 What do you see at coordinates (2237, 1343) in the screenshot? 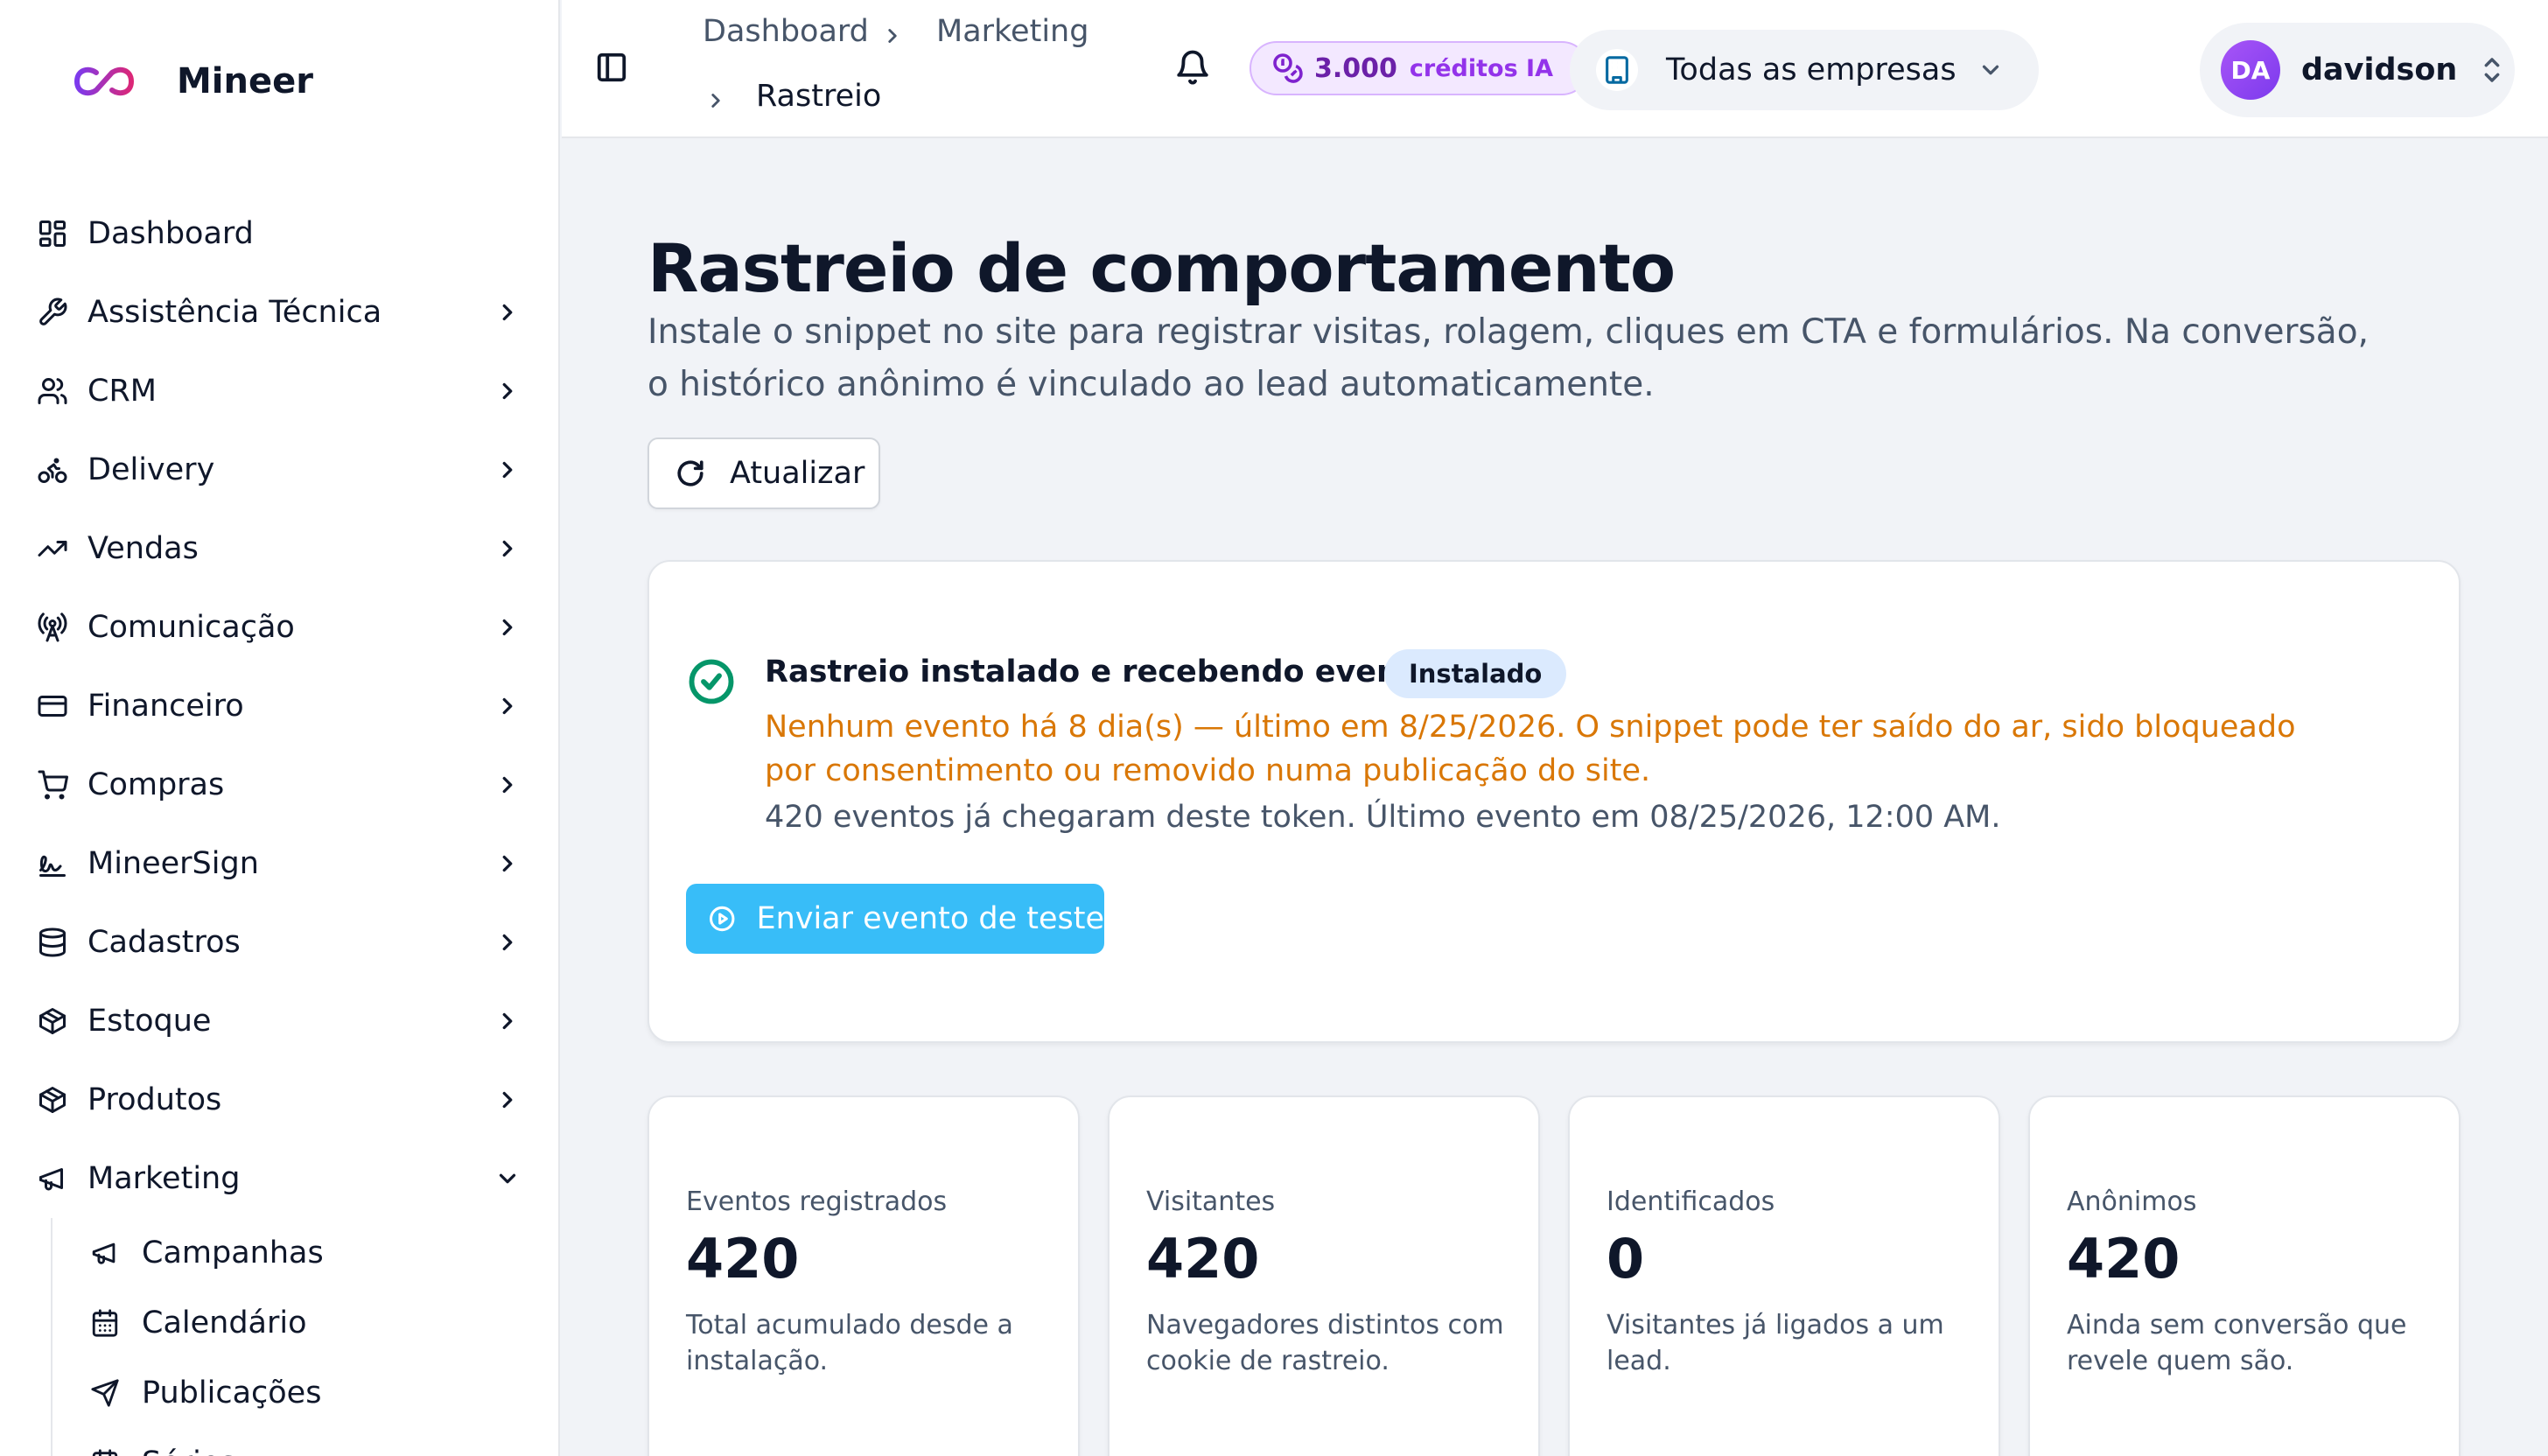
I see `stat-description: Ainda sem conversão que revele quem são.` at bounding box center [2237, 1343].